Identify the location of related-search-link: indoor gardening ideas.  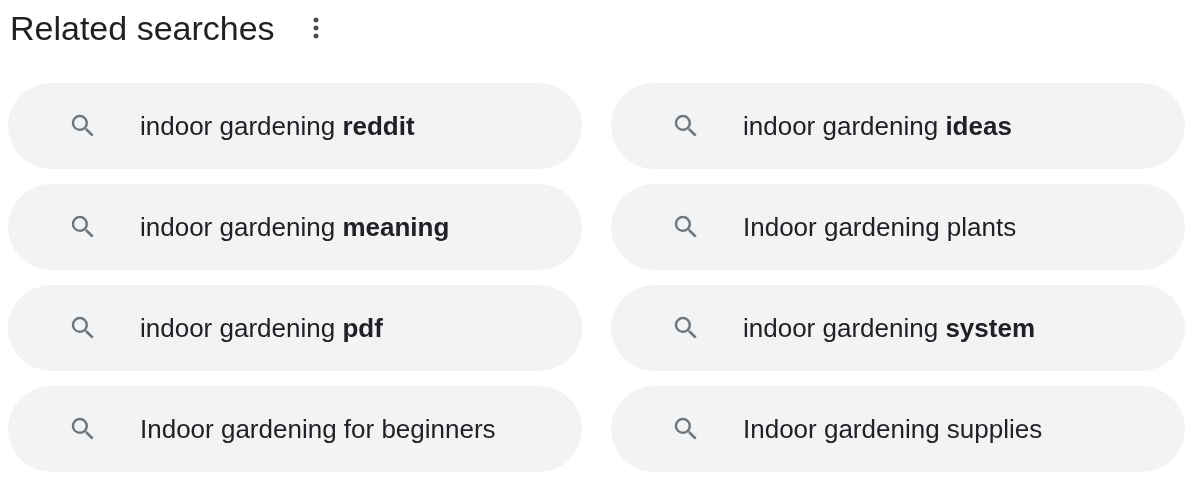
(898, 126).